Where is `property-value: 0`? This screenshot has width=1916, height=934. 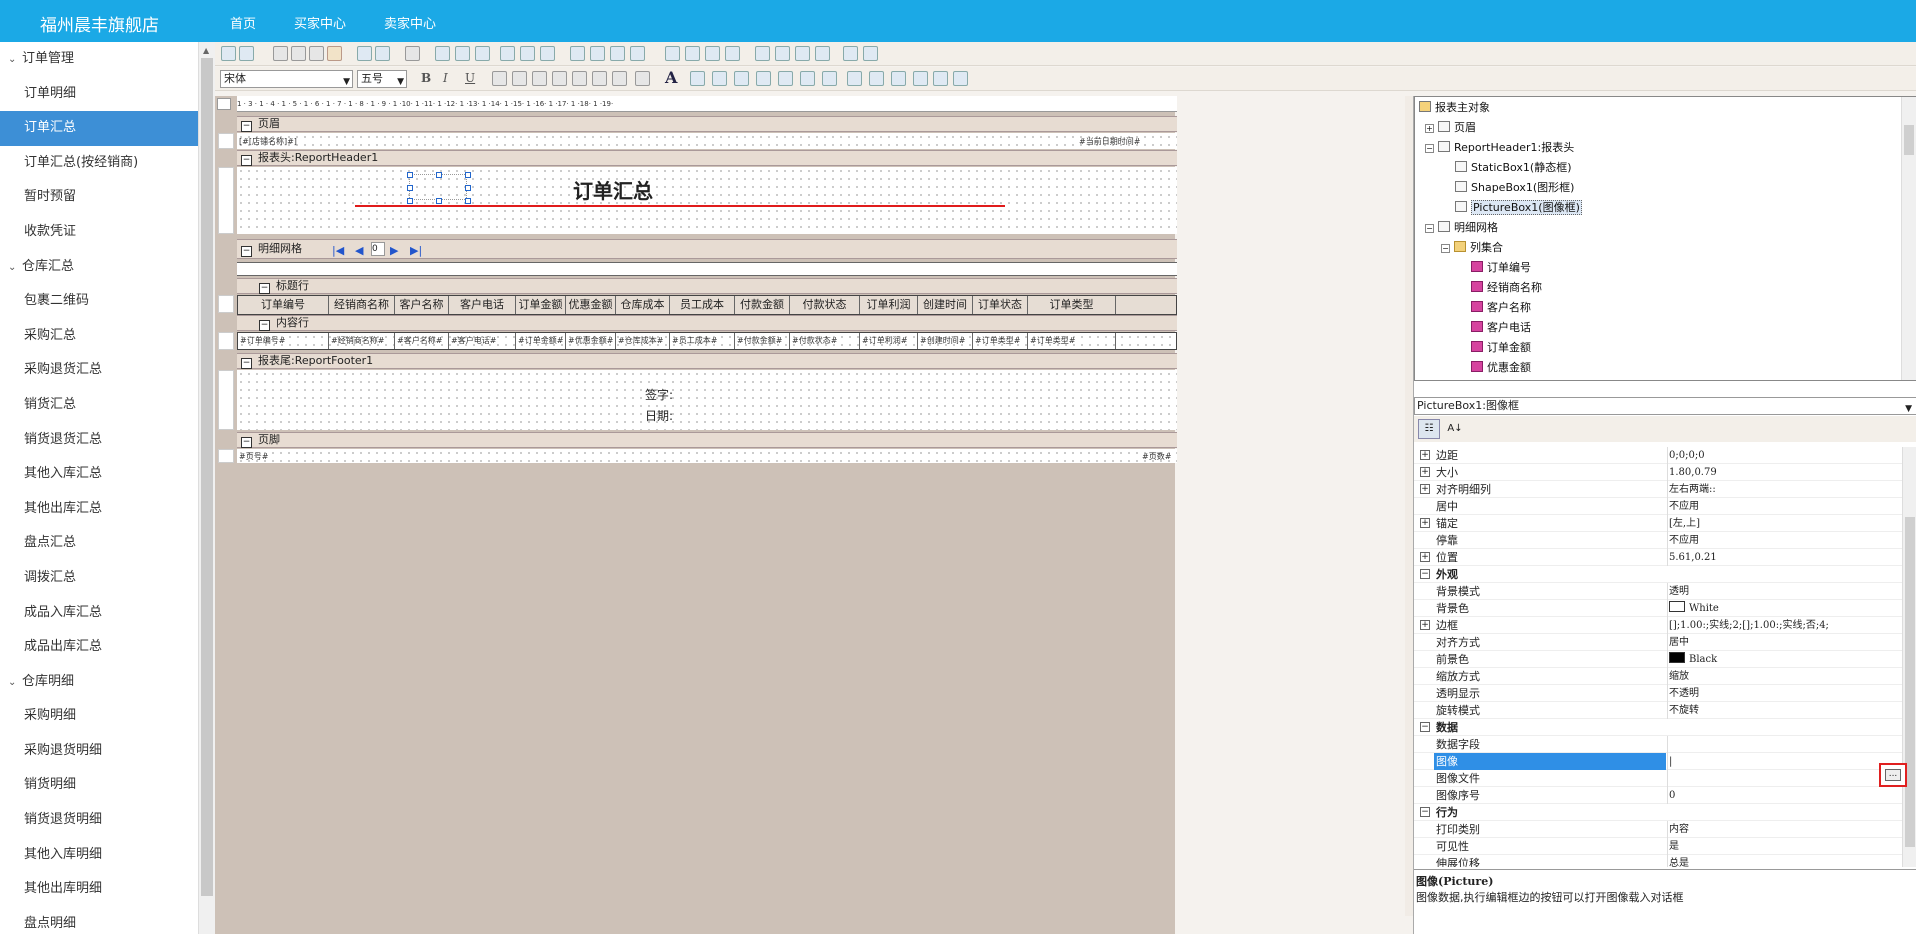 property-value: 0 is located at coordinates (1781, 795).